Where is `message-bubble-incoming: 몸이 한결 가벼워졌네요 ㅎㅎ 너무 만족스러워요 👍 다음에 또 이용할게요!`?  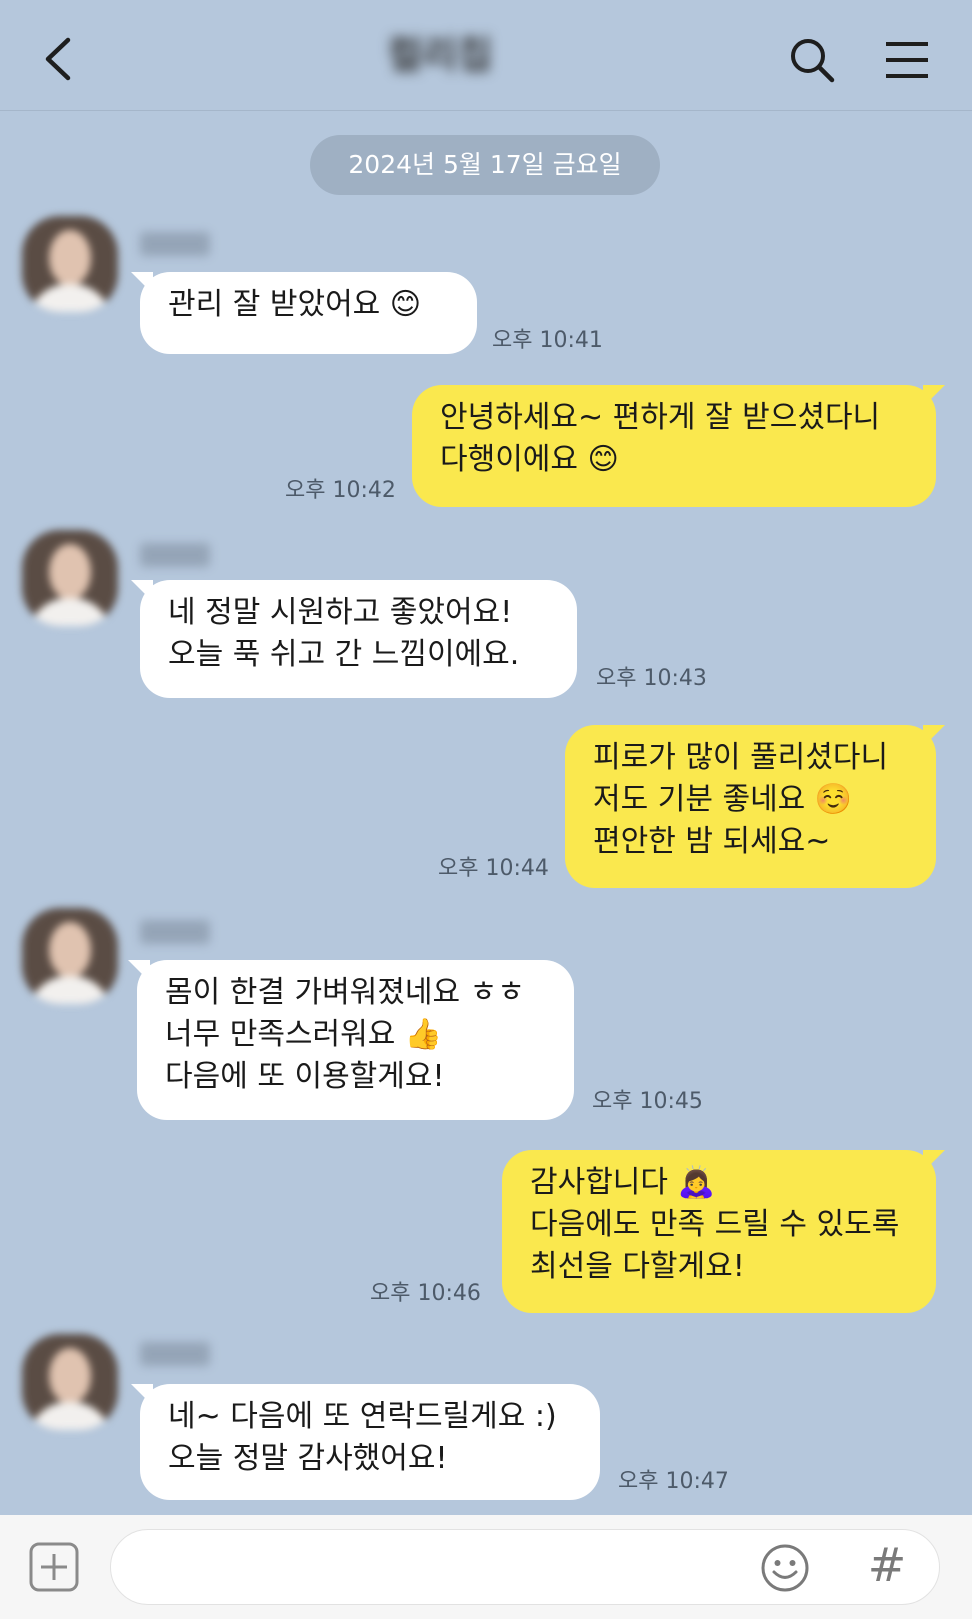
message-bubble-incoming: 몸이 한결 가벼워졌네요 ㅎㅎ 너무 만족스러워요 👍 다음에 또 이용할게요! is located at coordinates (351, 1040).